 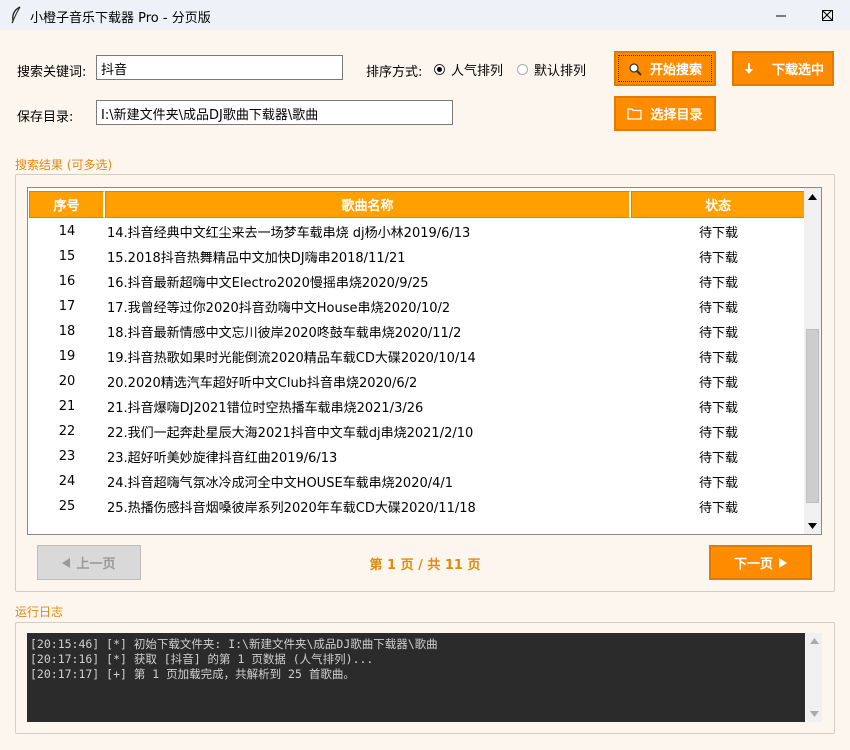 What do you see at coordinates (67, 306) in the screenshot?
I see `row-number: 17` at bounding box center [67, 306].